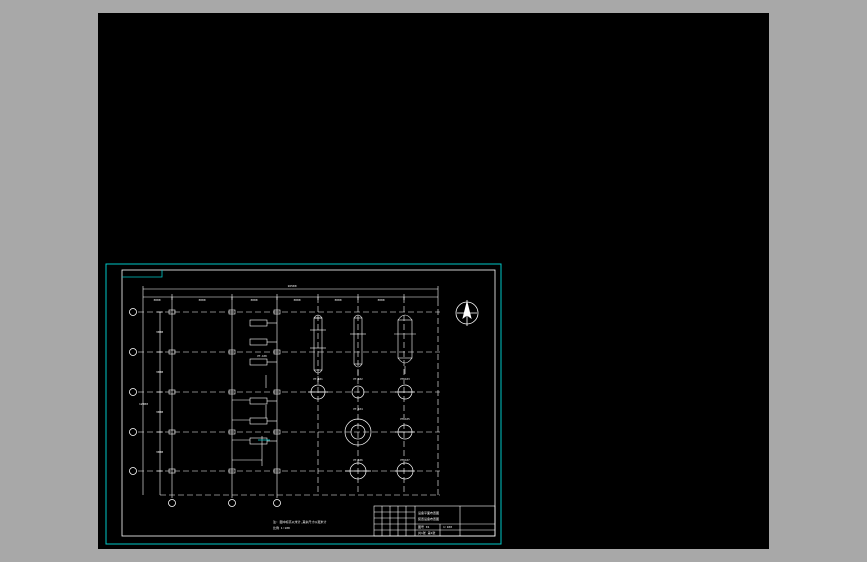 The image size is (867, 562). Describe the element at coordinates (428, 512) in the screenshot. I see `title-line-1: 设备平面布置图` at that location.